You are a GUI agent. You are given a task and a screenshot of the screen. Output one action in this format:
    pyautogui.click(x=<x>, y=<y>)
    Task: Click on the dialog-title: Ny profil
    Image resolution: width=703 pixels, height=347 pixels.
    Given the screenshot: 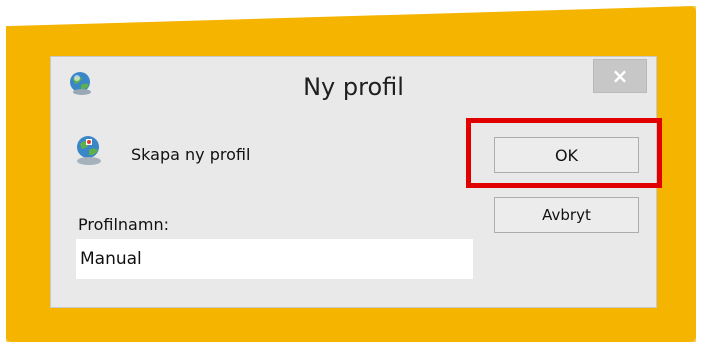 What is the action you would take?
    pyautogui.click(x=353, y=87)
    